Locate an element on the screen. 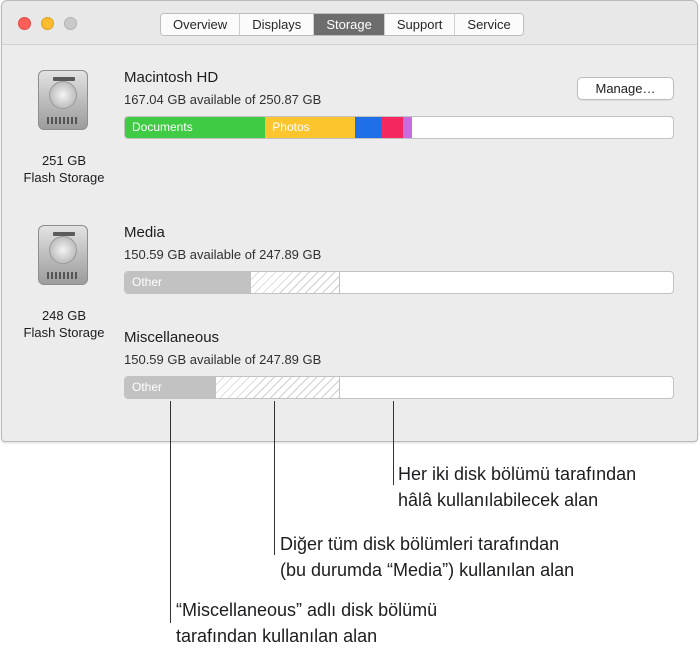  callout-line1: Diğer tüm disk bölümleri tarafından is located at coordinates (420, 544).